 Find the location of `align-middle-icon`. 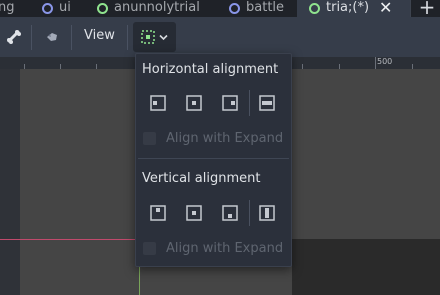

align-middle-icon is located at coordinates (194, 213).